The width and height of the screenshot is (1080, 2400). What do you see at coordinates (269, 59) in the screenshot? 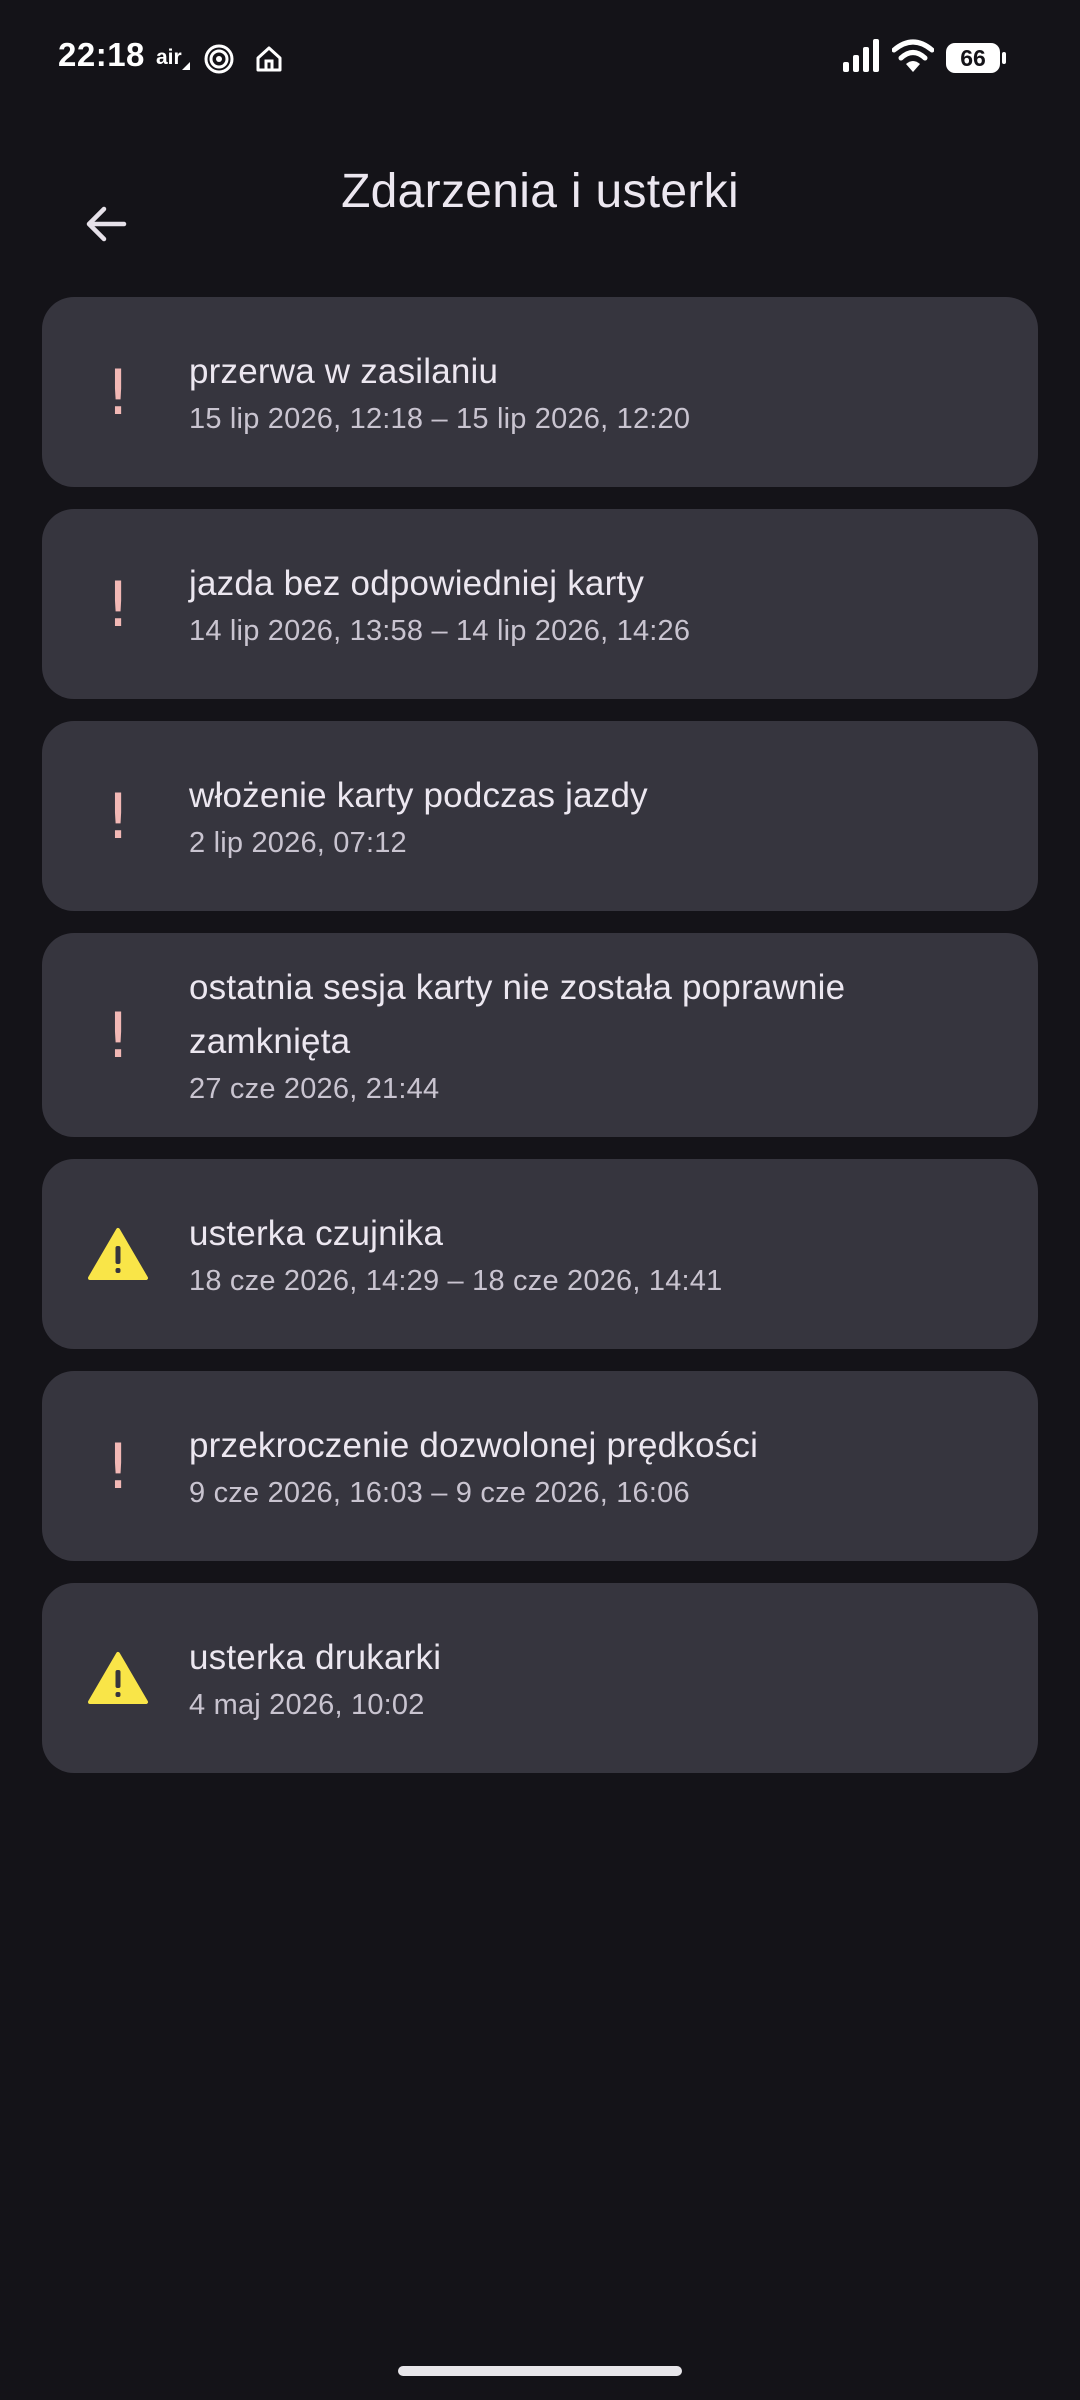
I see `home-icon` at bounding box center [269, 59].